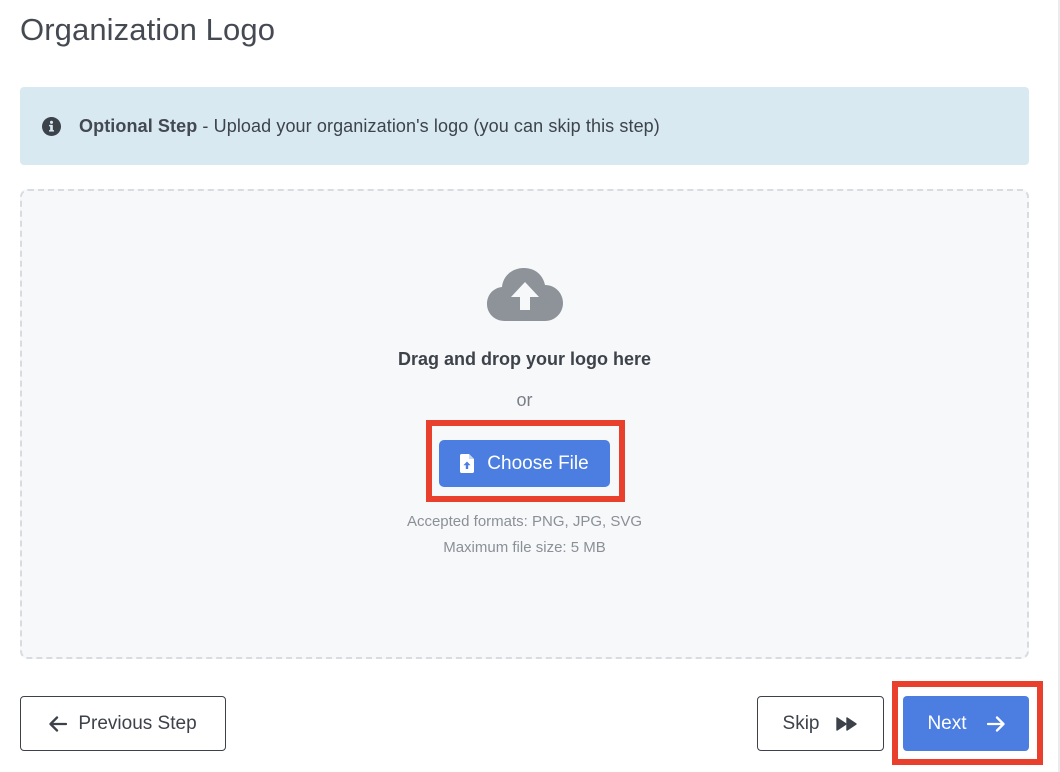 The height and width of the screenshot is (772, 1060). I want to click on skip-button: Skip, so click(820, 723).